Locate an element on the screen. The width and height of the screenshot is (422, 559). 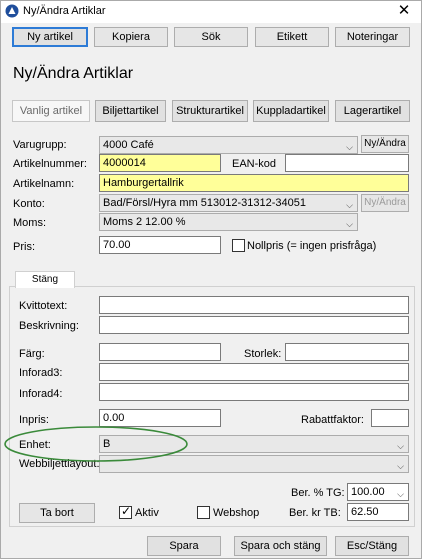
rabattfaktor-label: Rabattfaktor: is located at coordinates (332, 420).